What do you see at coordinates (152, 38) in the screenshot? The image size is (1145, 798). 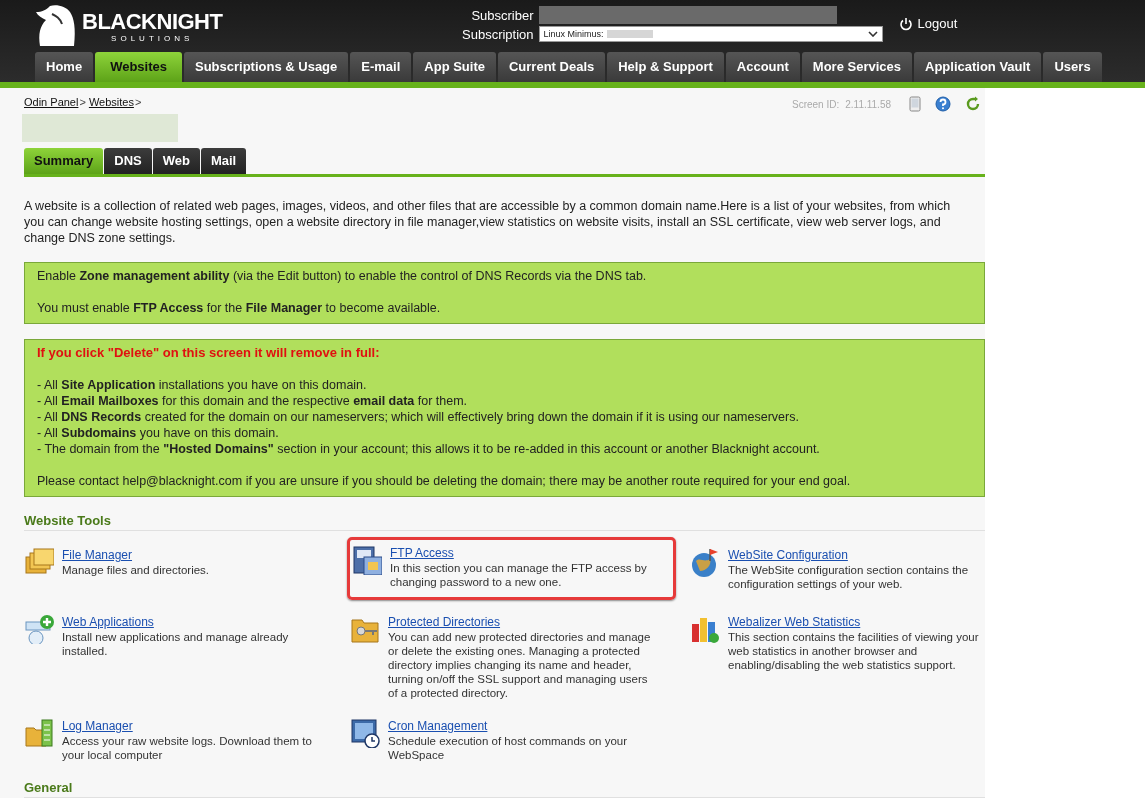 I see `brand-tagline: SOLUTIONS` at bounding box center [152, 38].